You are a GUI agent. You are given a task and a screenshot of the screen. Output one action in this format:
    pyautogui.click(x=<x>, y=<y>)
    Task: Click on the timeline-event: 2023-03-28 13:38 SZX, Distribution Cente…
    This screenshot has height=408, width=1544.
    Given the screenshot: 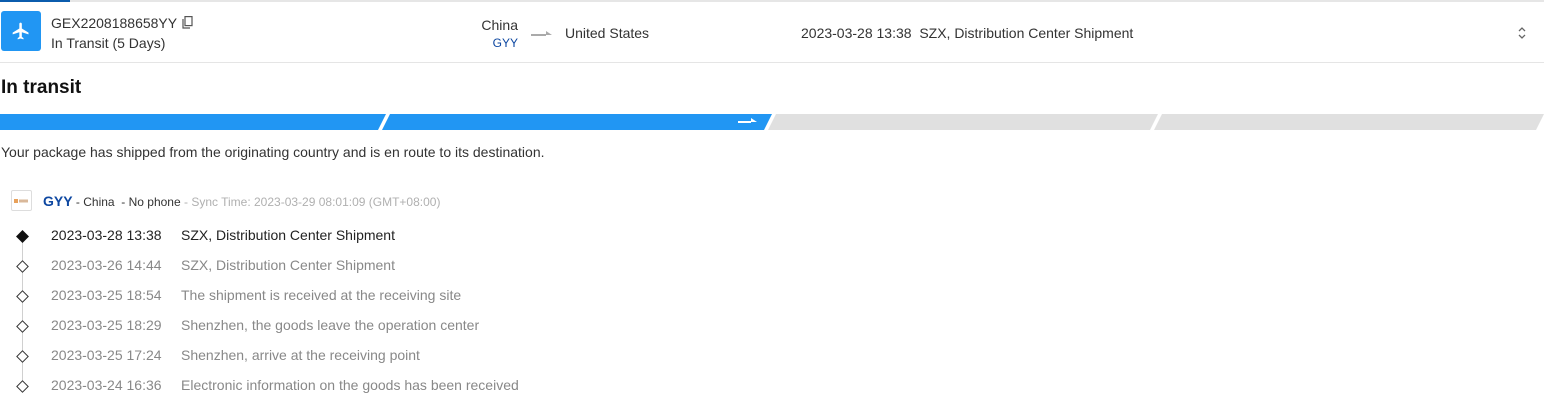 What is the action you would take?
    pyautogui.click(x=450, y=240)
    